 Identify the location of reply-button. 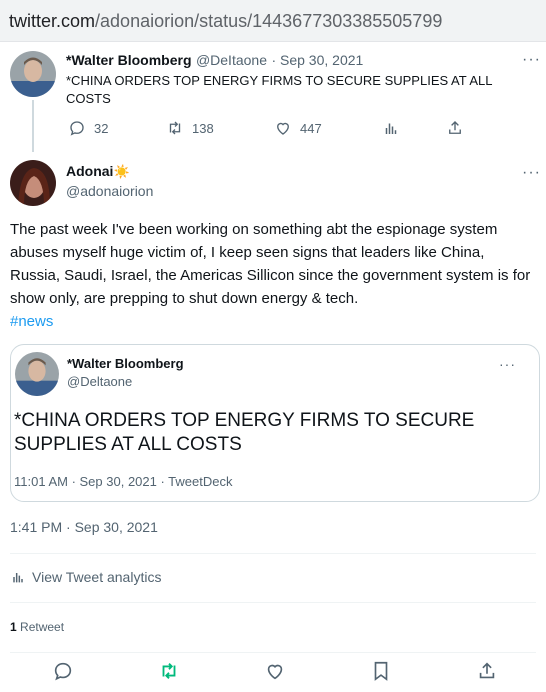
(64, 672).